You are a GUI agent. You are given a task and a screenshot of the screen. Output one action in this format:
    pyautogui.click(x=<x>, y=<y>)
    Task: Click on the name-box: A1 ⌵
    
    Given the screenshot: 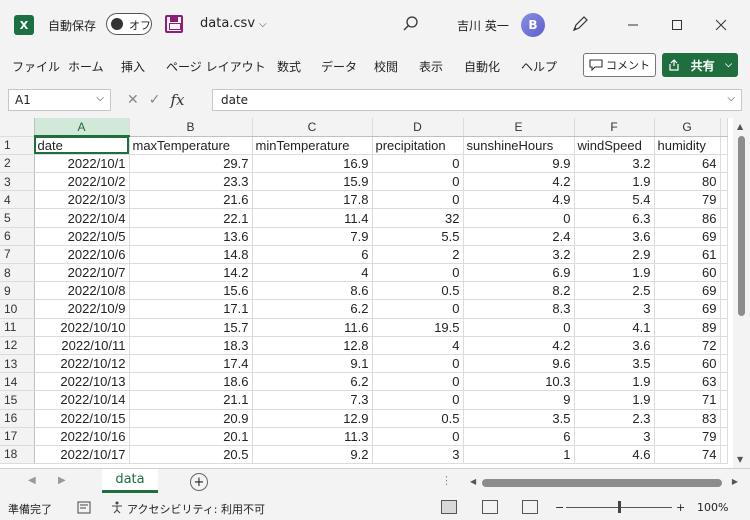 What is the action you would take?
    pyautogui.click(x=59, y=100)
    